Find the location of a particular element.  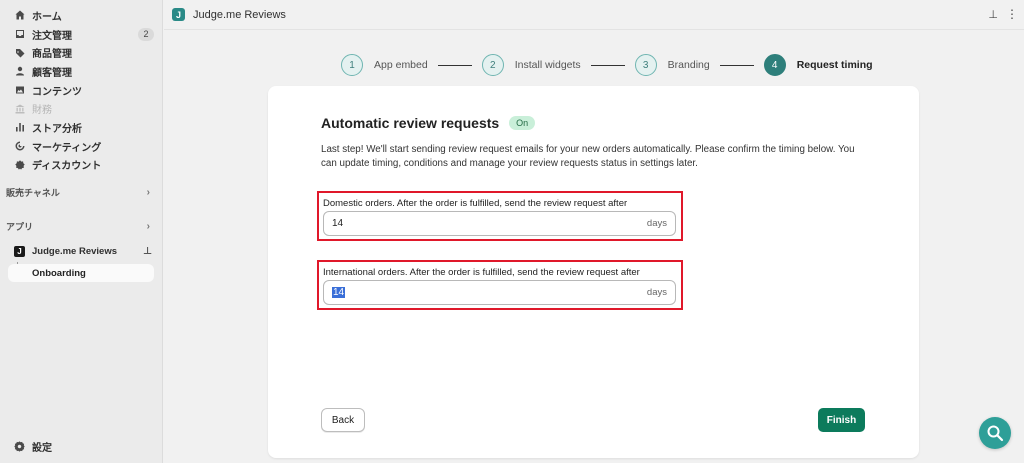

apps-label: アプリ is located at coordinates (20, 226).